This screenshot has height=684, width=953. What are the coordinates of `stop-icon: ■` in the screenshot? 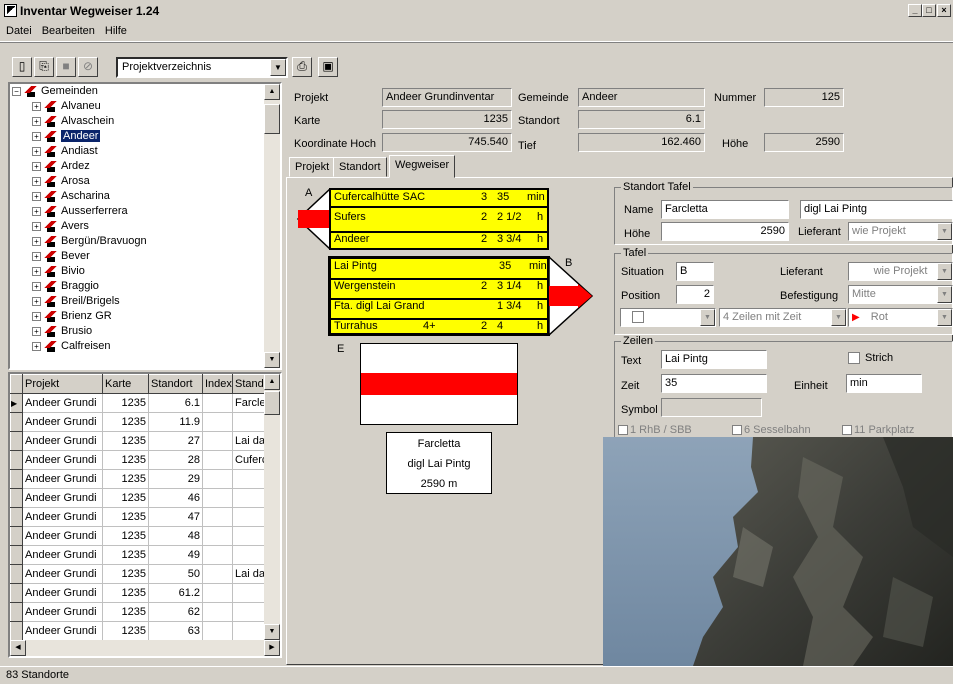 It's located at (66, 67).